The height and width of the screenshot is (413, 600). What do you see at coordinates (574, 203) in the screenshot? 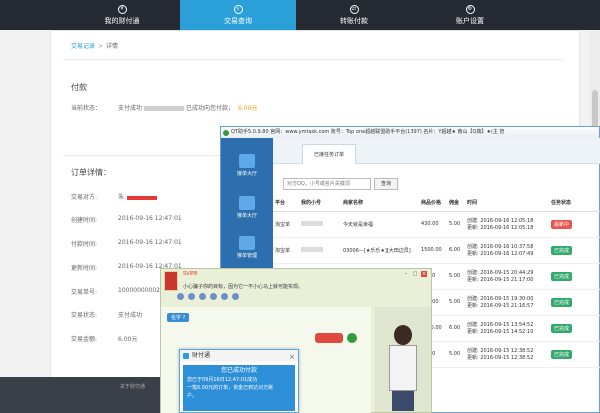
I see `col-status: 任务状态` at bounding box center [574, 203].